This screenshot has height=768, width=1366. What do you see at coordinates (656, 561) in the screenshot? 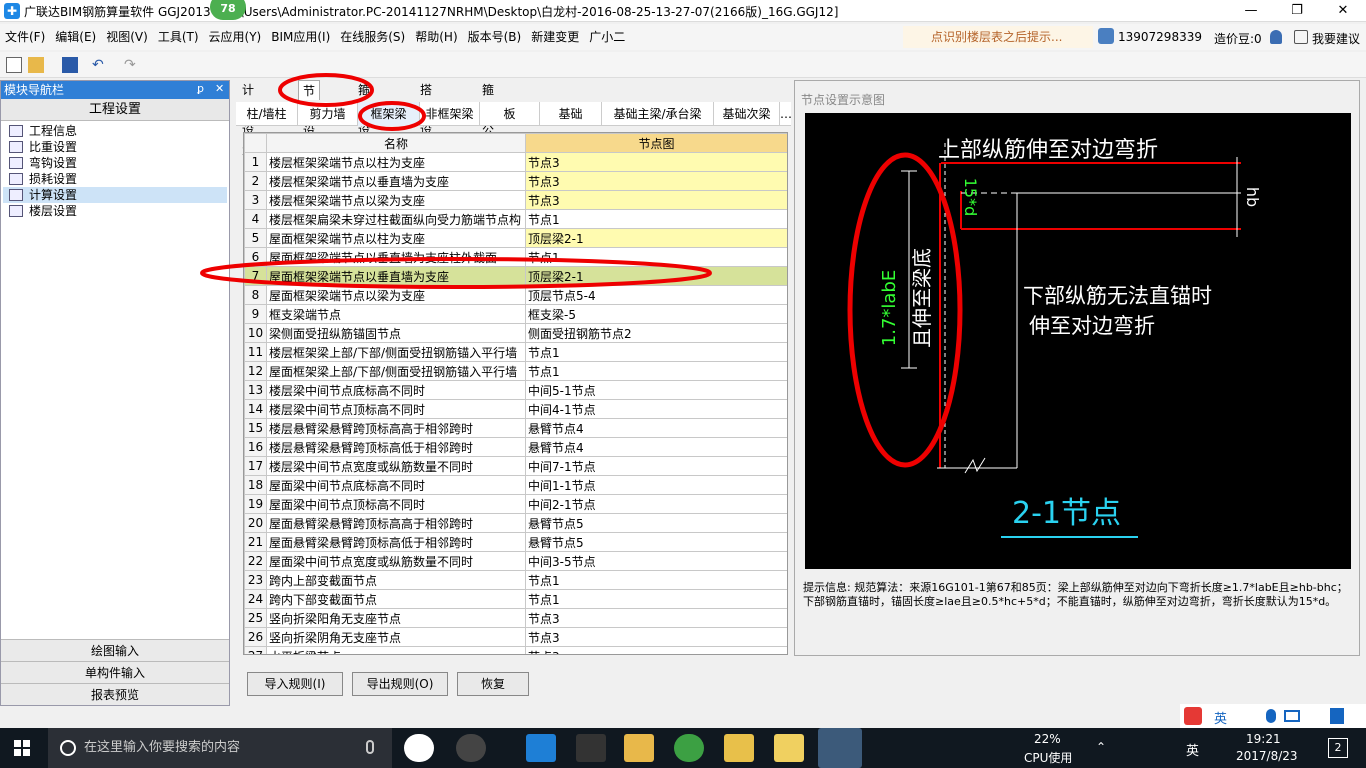
I see `row-node-value: 中间3-5节点` at bounding box center [656, 561].